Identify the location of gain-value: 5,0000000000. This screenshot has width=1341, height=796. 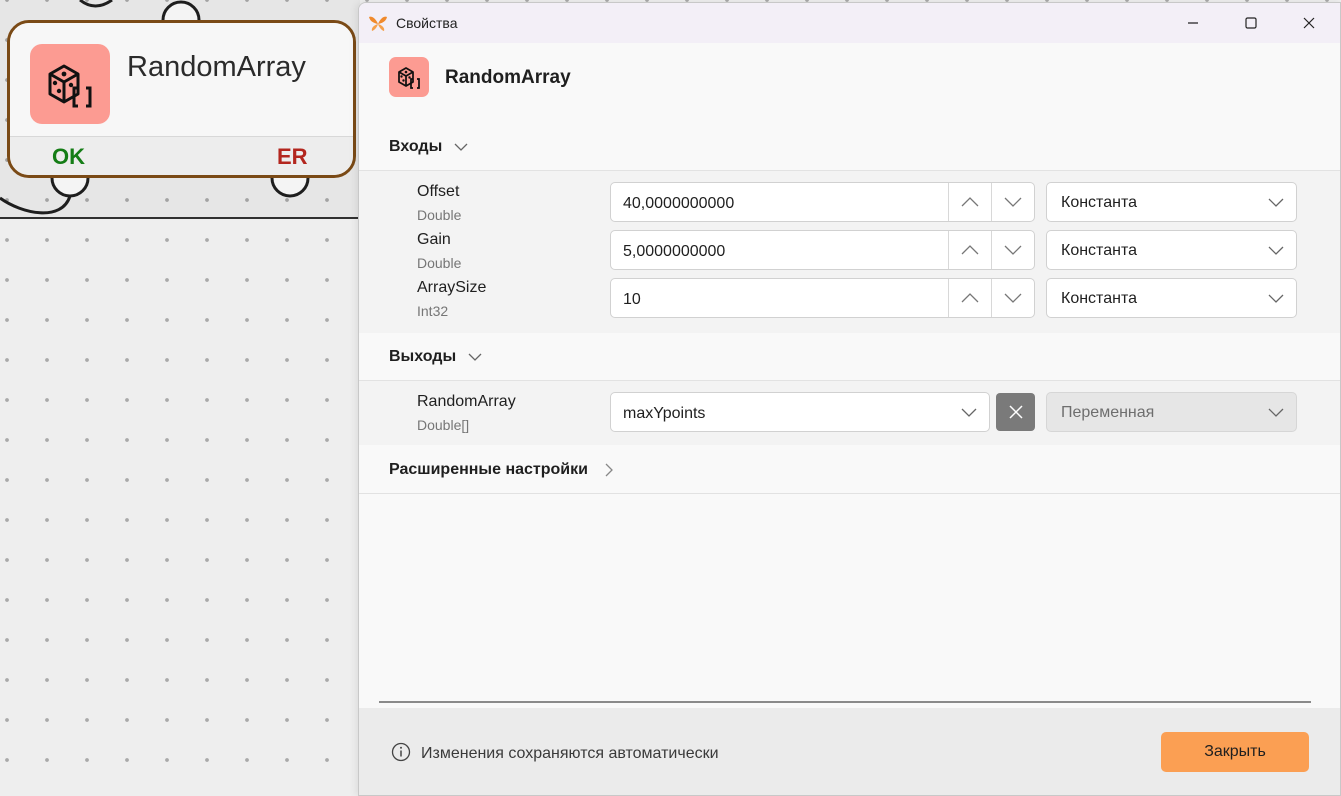
(674, 251).